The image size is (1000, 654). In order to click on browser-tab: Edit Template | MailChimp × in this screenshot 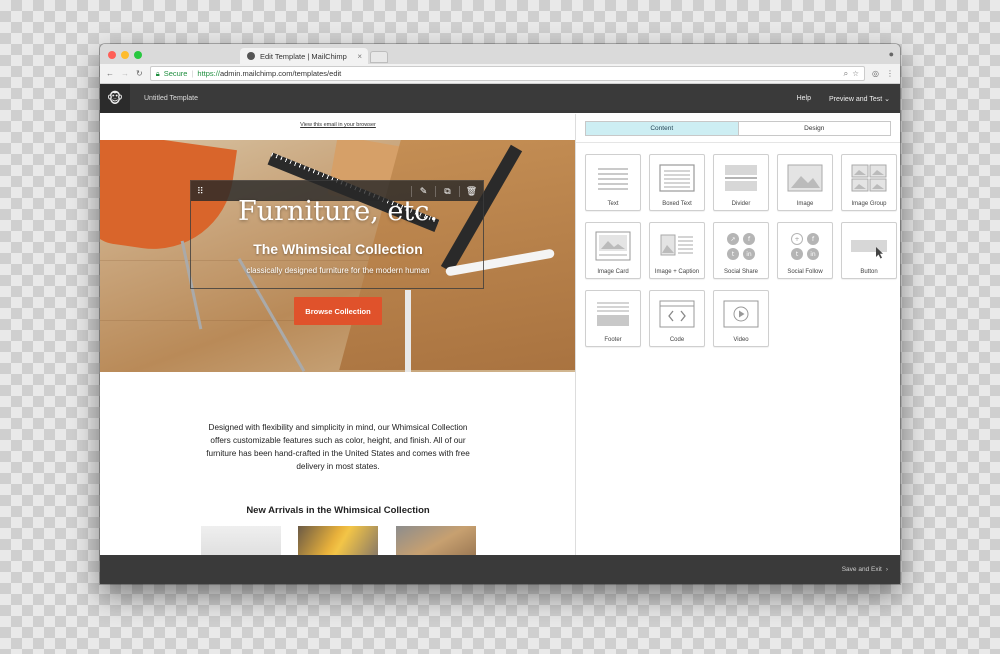, I will do `click(304, 56)`.